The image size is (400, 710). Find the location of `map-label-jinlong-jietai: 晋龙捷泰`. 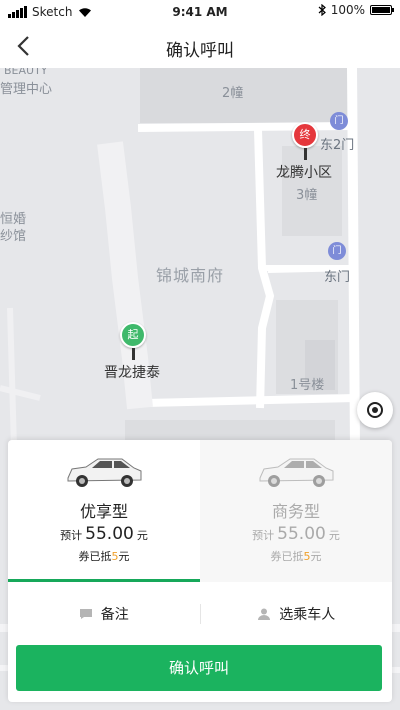

map-label-jinlong-jietai: 晋龙捷泰 is located at coordinates (132, 373).